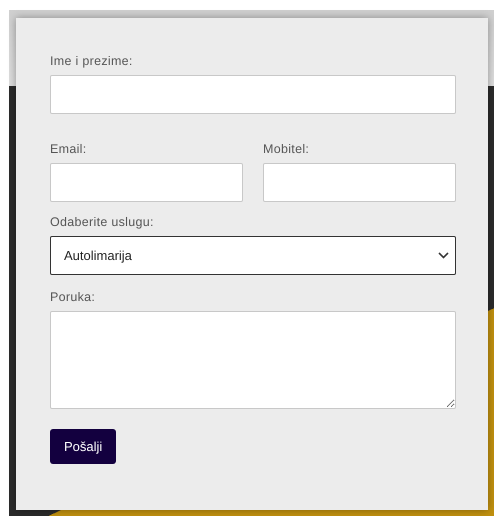 The height and width of the screenshot is (516, 494). Describe the element at coordinates (92, 62) in the screenshot. I see `field-label: Ime i prezime:` at that location.